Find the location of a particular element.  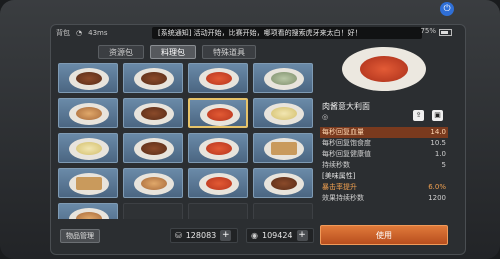

item-preview-image is located at coordinates (384, 69).